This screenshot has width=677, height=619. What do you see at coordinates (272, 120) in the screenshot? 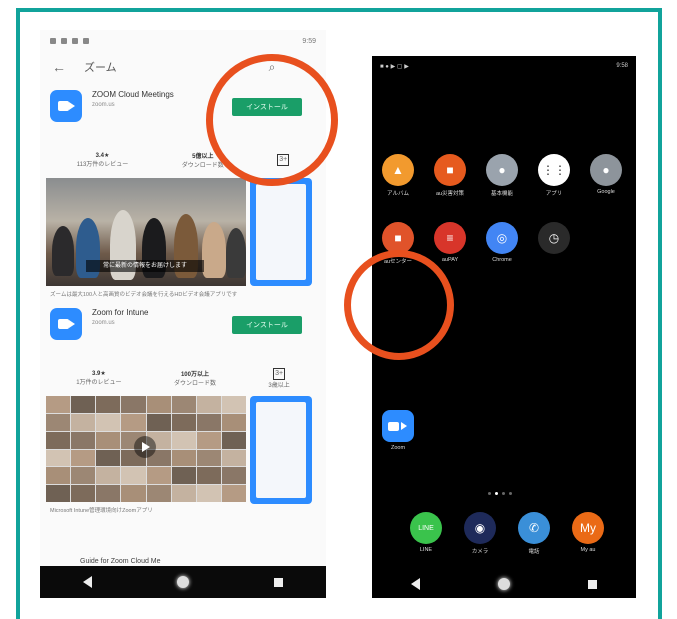
I see `install-highlight-circle` at bounding box center [272, 120].